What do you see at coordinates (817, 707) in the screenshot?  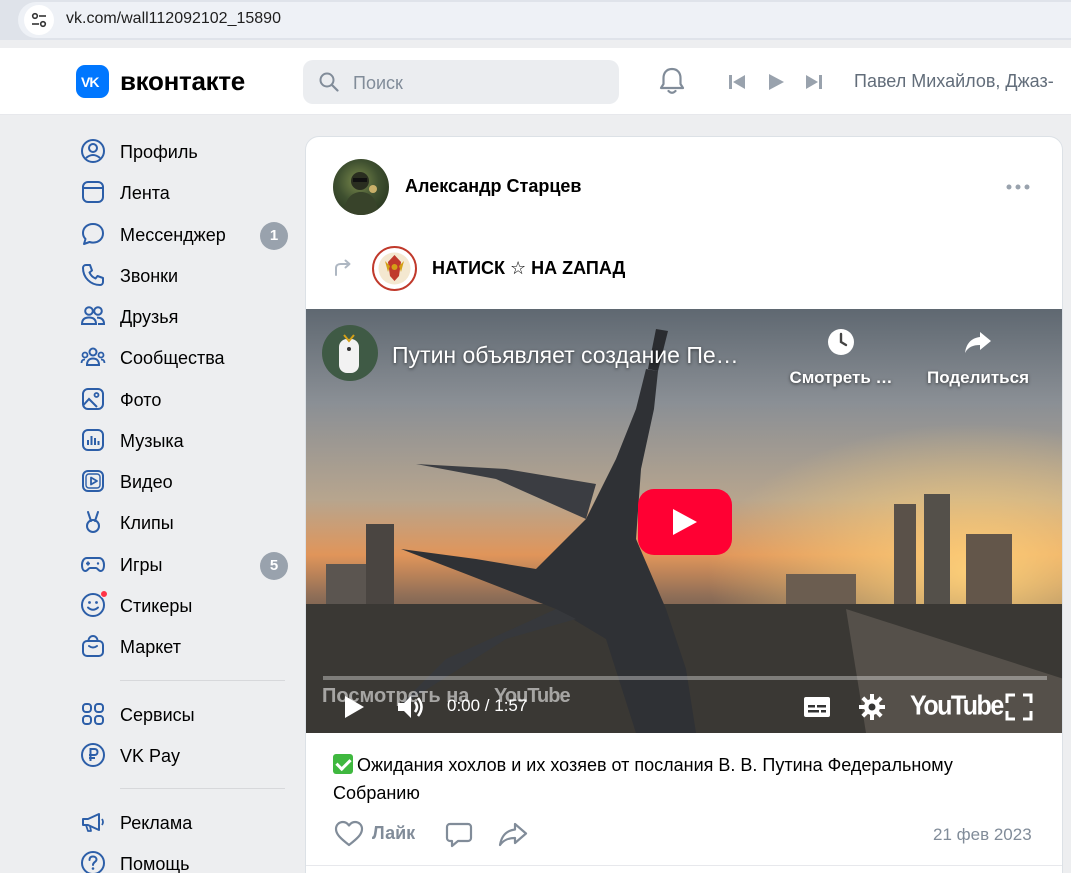 I see `subtitles-icon` at bounding box center [817, 707].